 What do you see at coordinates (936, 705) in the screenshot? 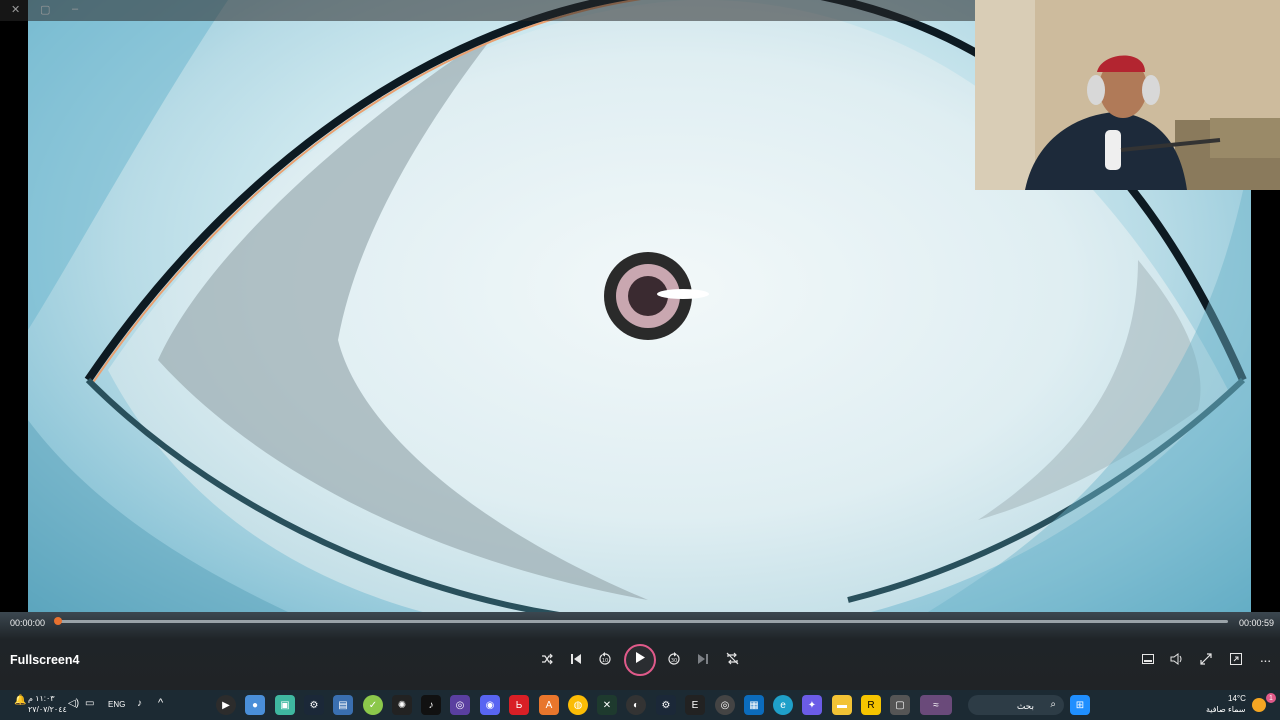
I see `widget-app-icon: ≈` at bounding box center [936, 705].